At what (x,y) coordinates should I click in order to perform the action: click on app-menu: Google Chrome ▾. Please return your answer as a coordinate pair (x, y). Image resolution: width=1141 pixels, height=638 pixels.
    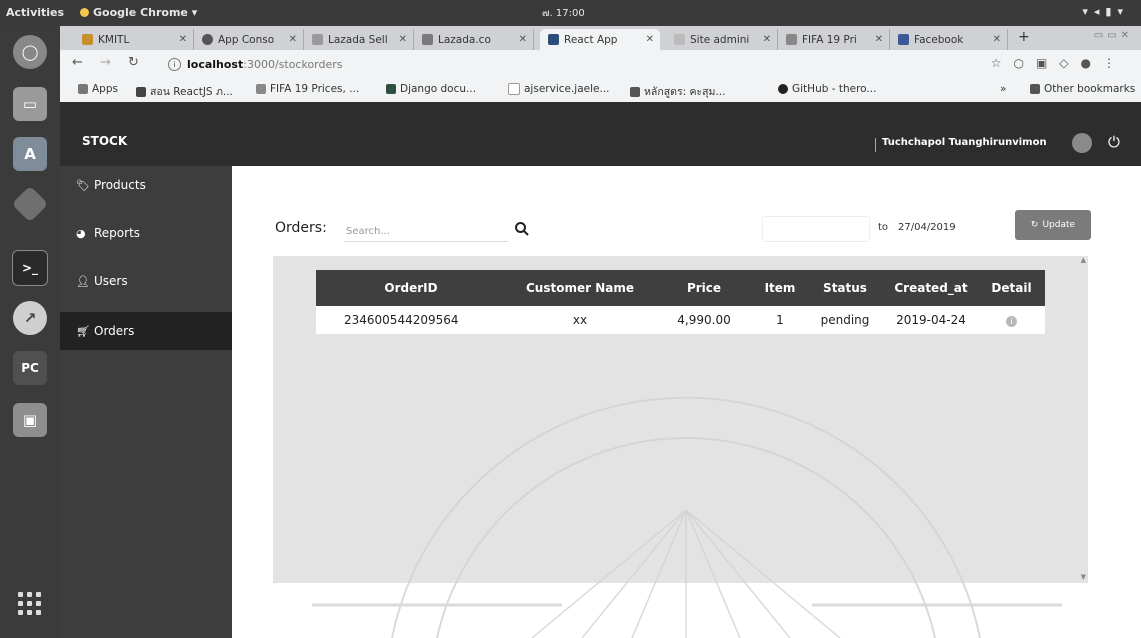
    Looking at the image, I should click on (138, 12).